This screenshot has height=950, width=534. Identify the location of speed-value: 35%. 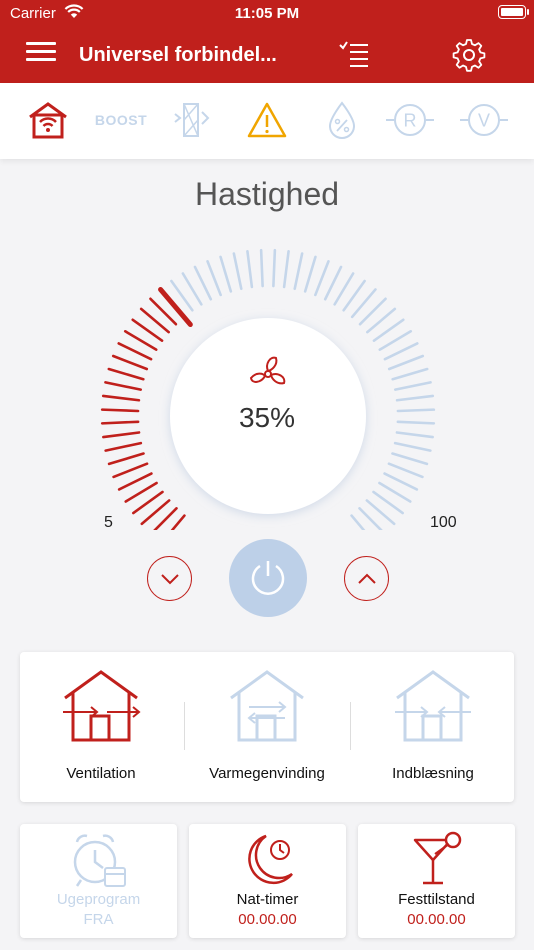
(267, 417).